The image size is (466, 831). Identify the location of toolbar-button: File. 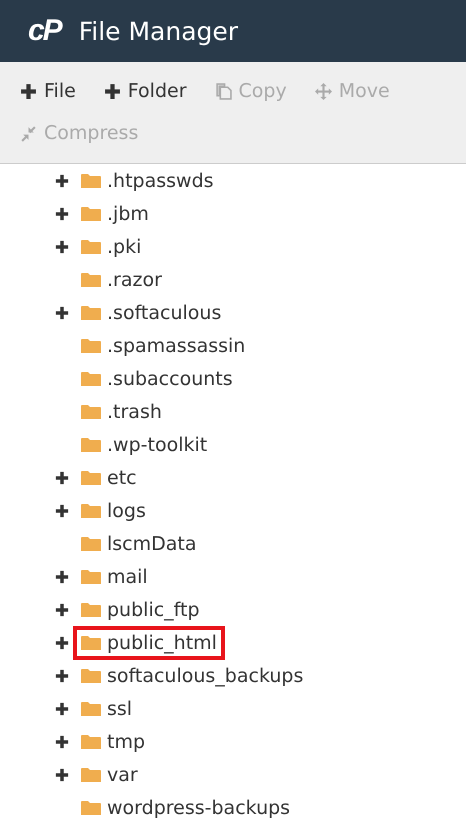
(48, 91).